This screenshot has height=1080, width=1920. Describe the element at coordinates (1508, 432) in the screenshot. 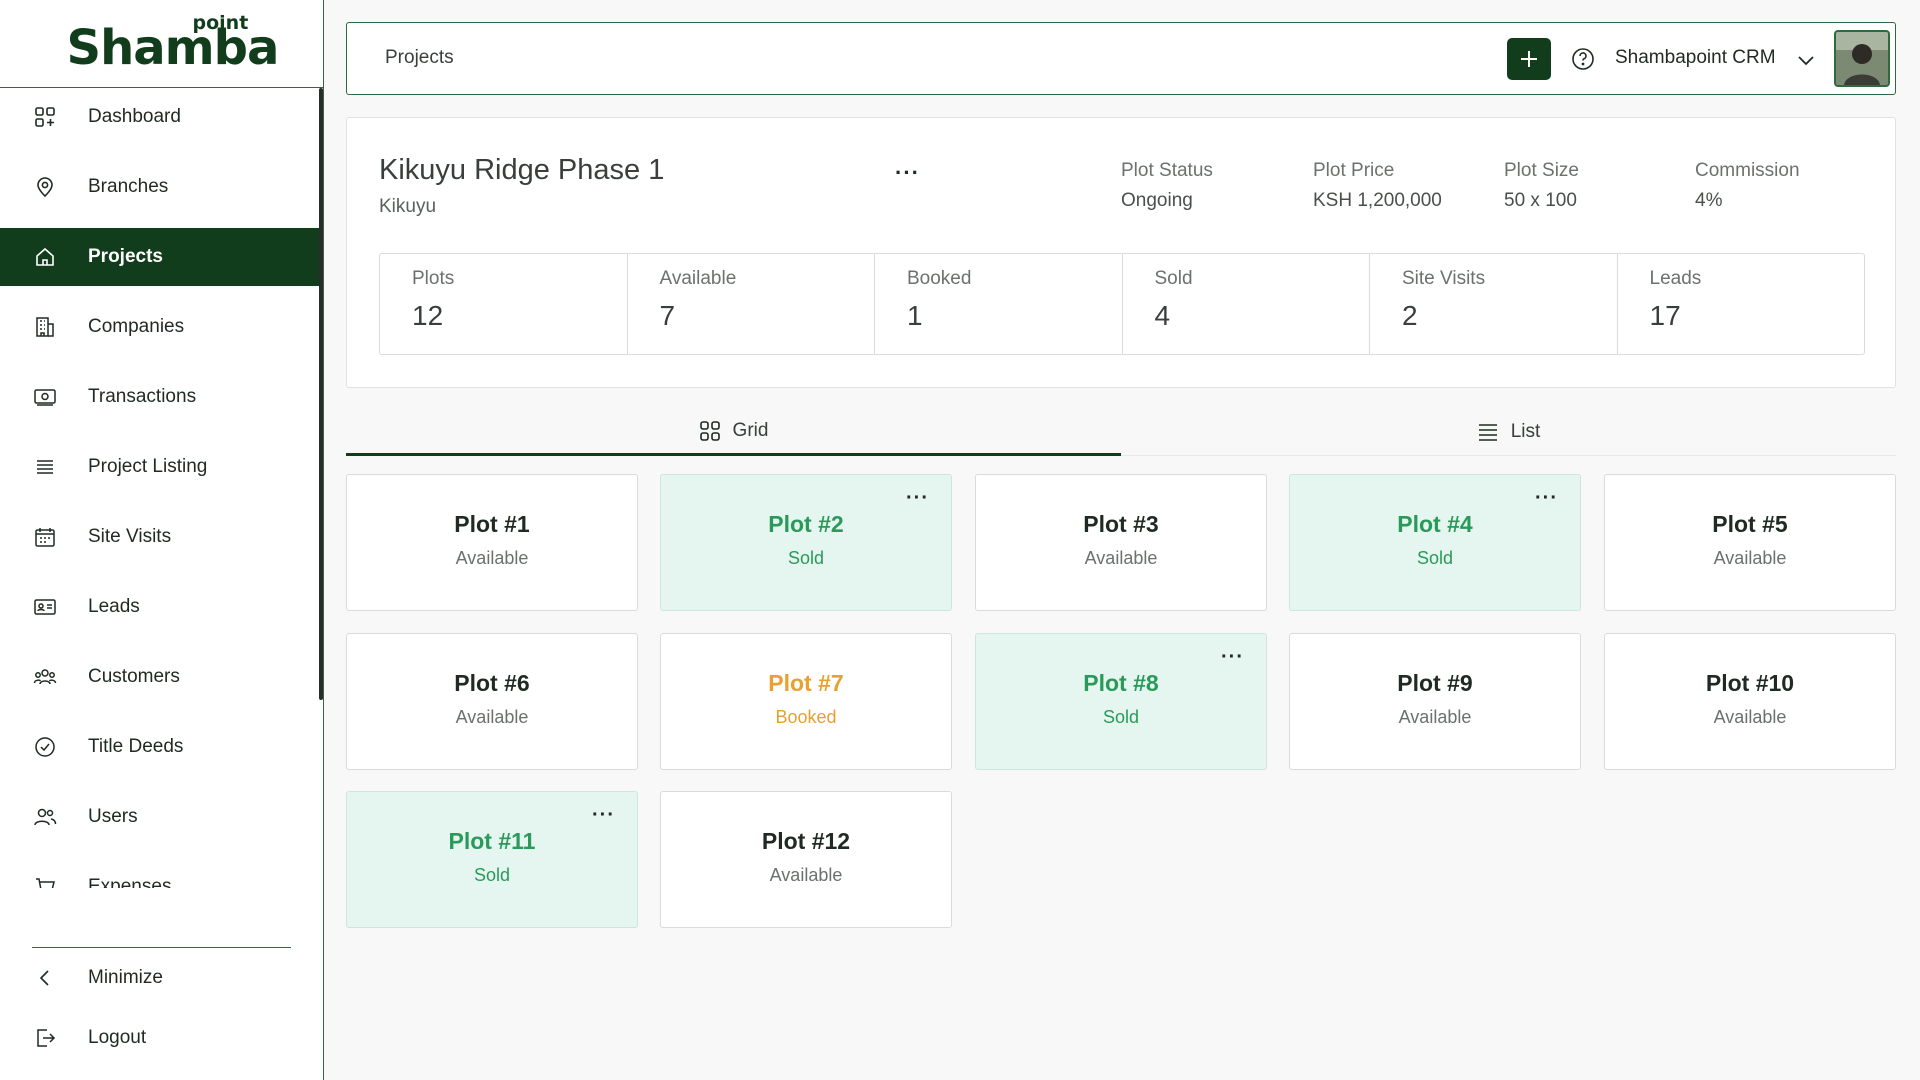

I see `tab-list: List` at that location.